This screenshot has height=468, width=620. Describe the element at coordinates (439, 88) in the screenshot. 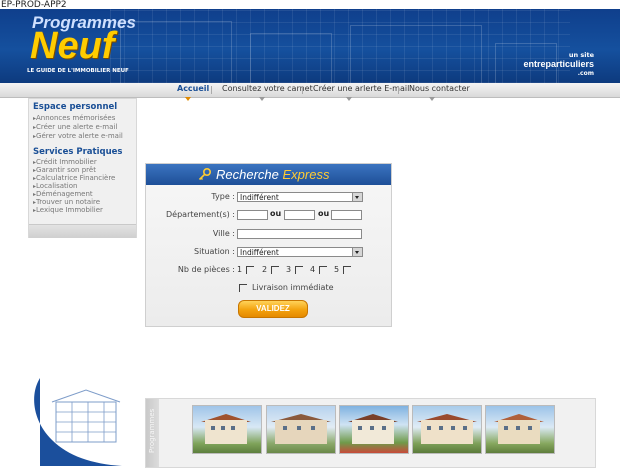

I see `nav-item-contact: Nous contacter` at that location.